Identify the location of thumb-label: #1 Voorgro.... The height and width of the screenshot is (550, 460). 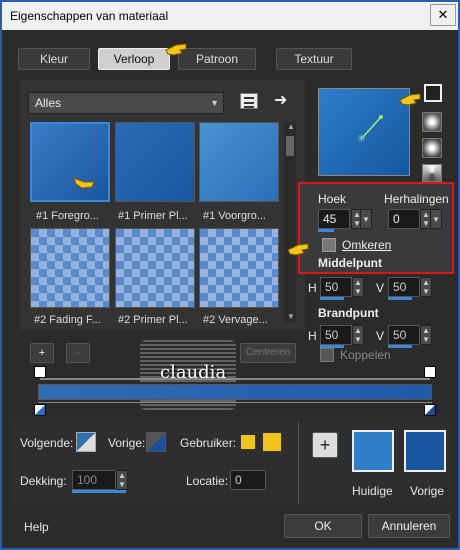
(234, 216).